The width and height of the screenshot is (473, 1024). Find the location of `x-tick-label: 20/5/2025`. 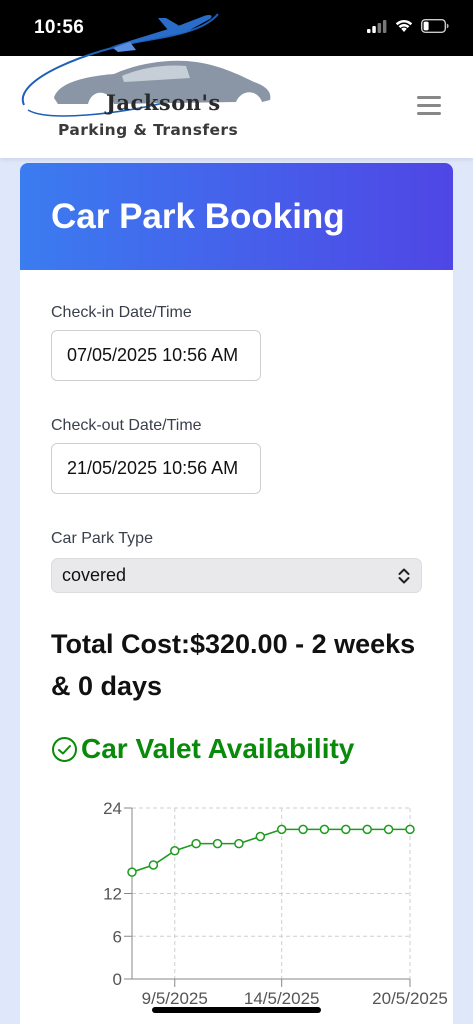

x-tick-label: 20/5/2025 is located at coordinates (410, 998).